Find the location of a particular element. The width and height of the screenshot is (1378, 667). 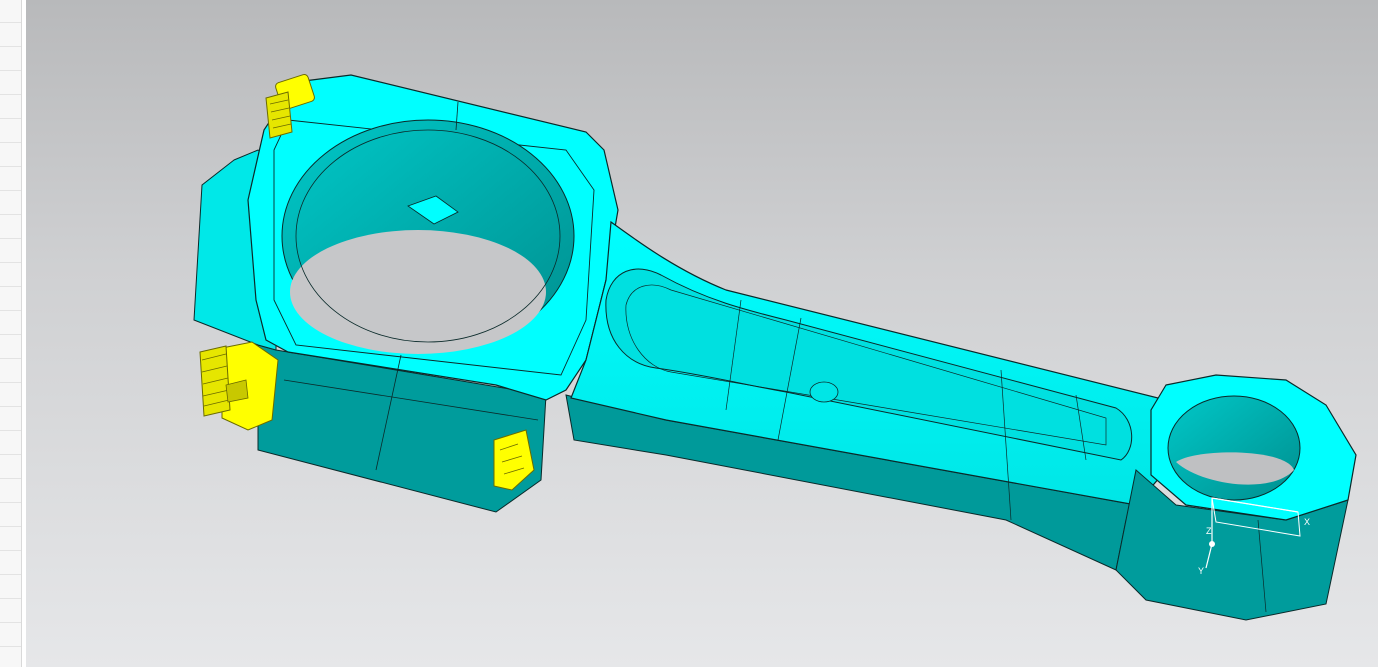

bolt-lower is located at coordinates (239, 386).